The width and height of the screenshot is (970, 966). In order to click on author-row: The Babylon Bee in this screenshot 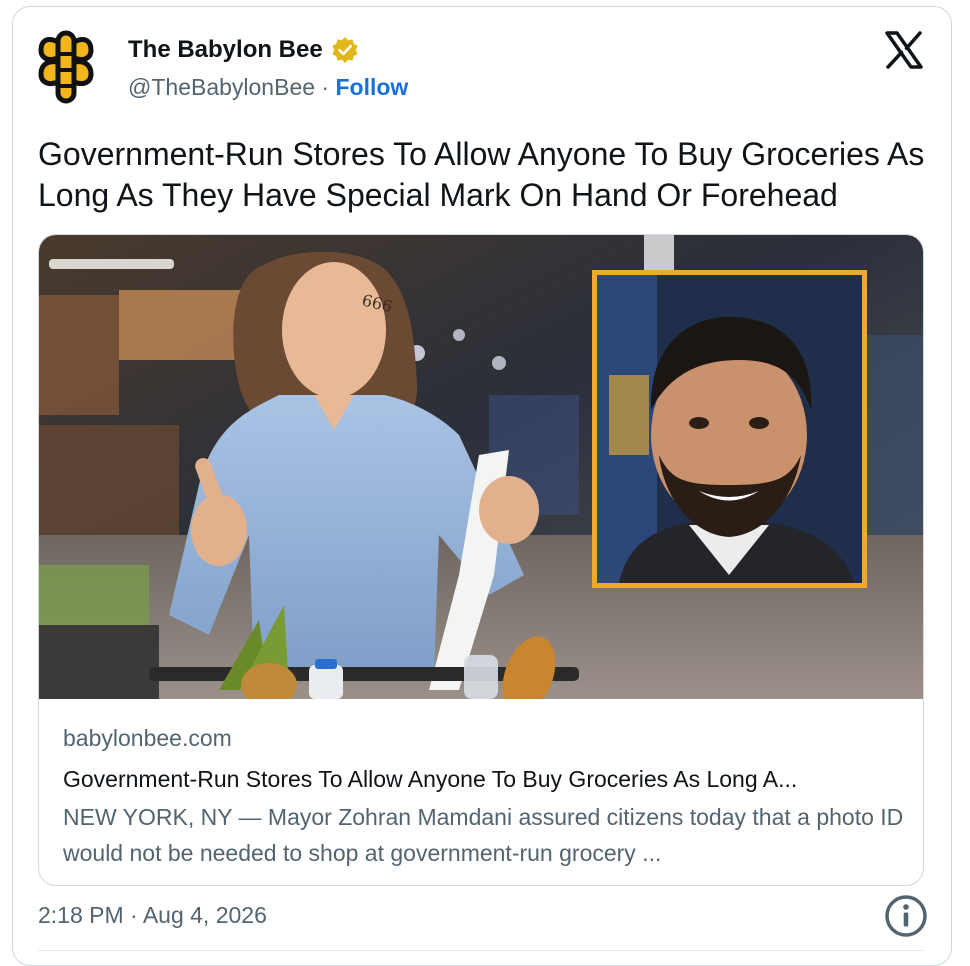, I will do `click(243, 50)`.